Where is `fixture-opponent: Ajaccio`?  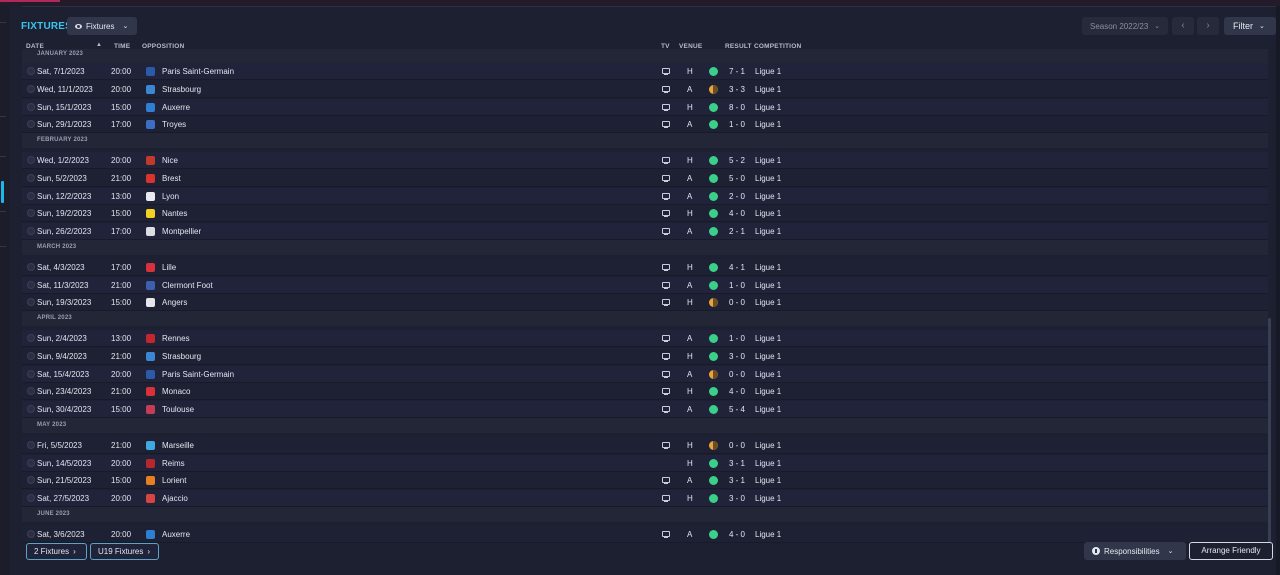
fixture-opponent: Ajaccio is located at coordinates (175, 498).